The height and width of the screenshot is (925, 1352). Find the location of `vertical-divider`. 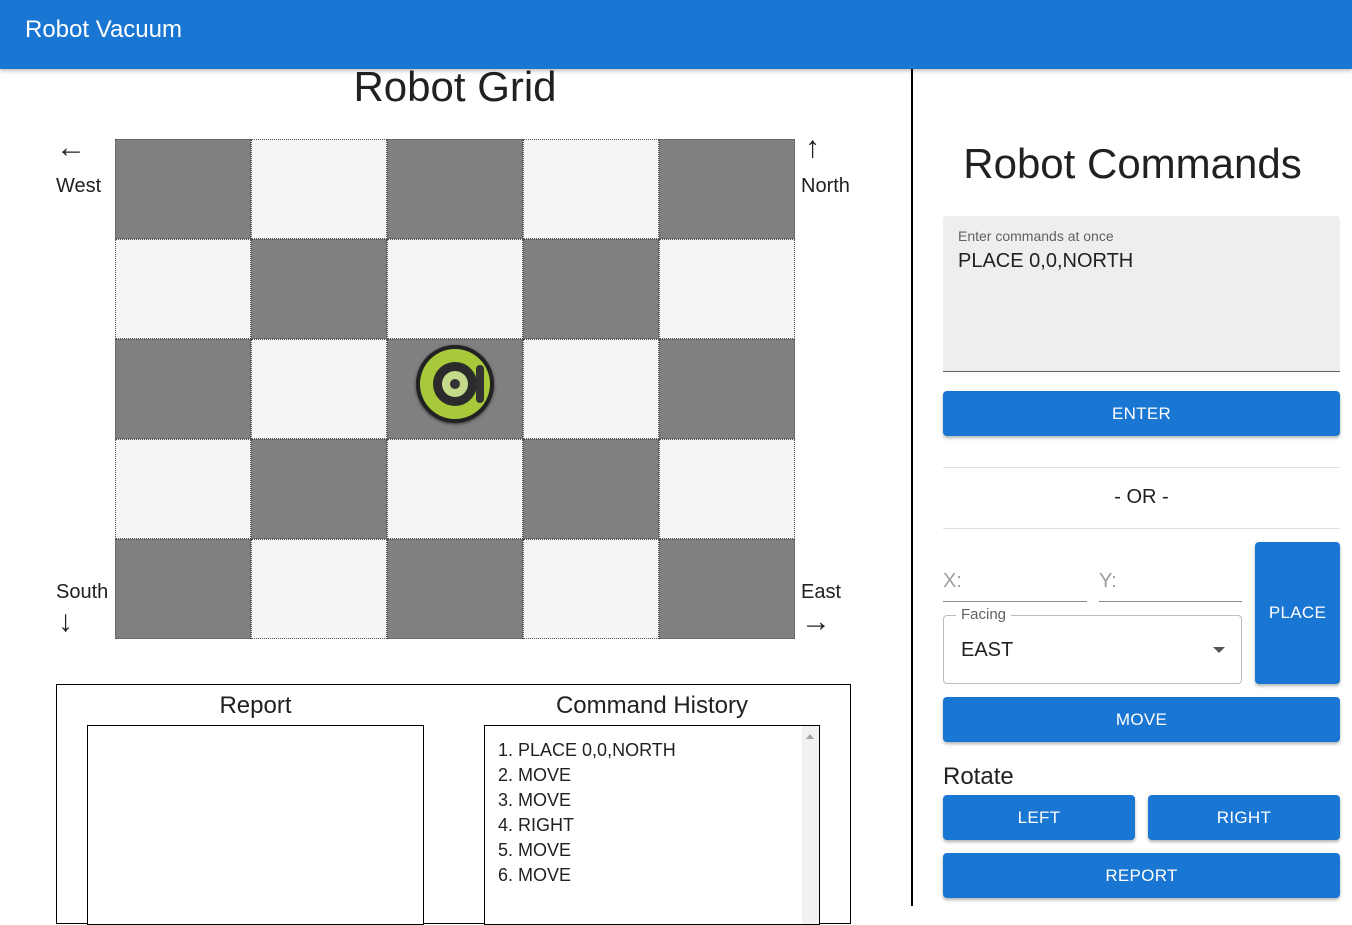

vertical-divider is located at coordinates (912, 487).